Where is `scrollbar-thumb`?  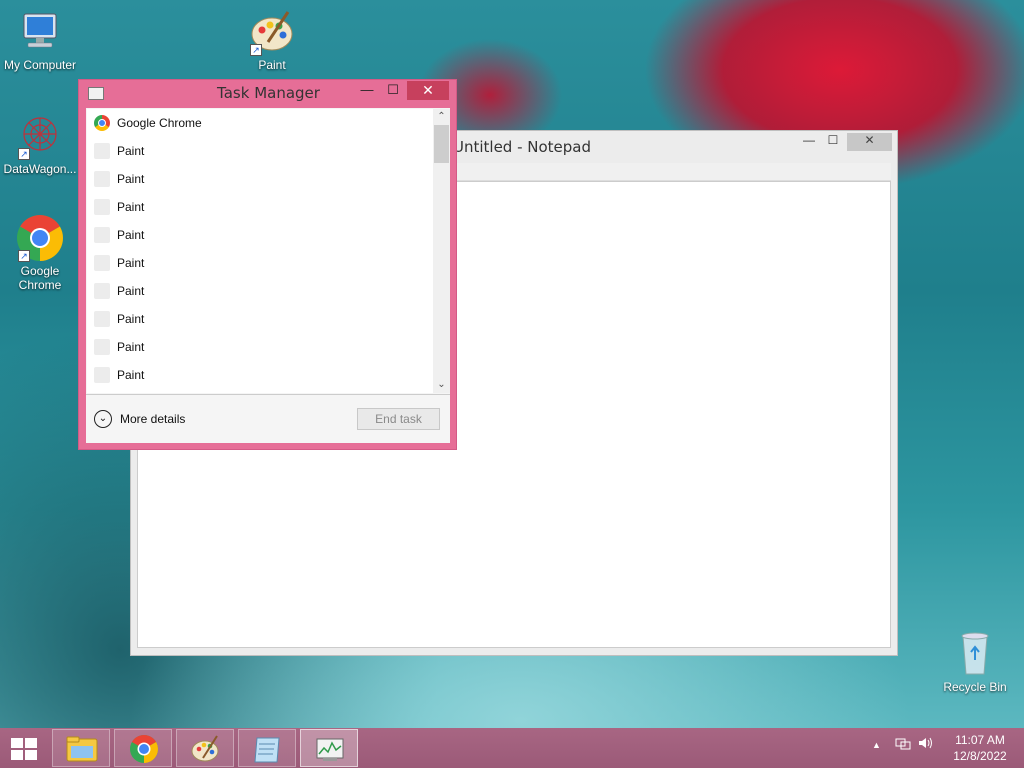 scrollbar-thumb is located at coordinates (441, 144).